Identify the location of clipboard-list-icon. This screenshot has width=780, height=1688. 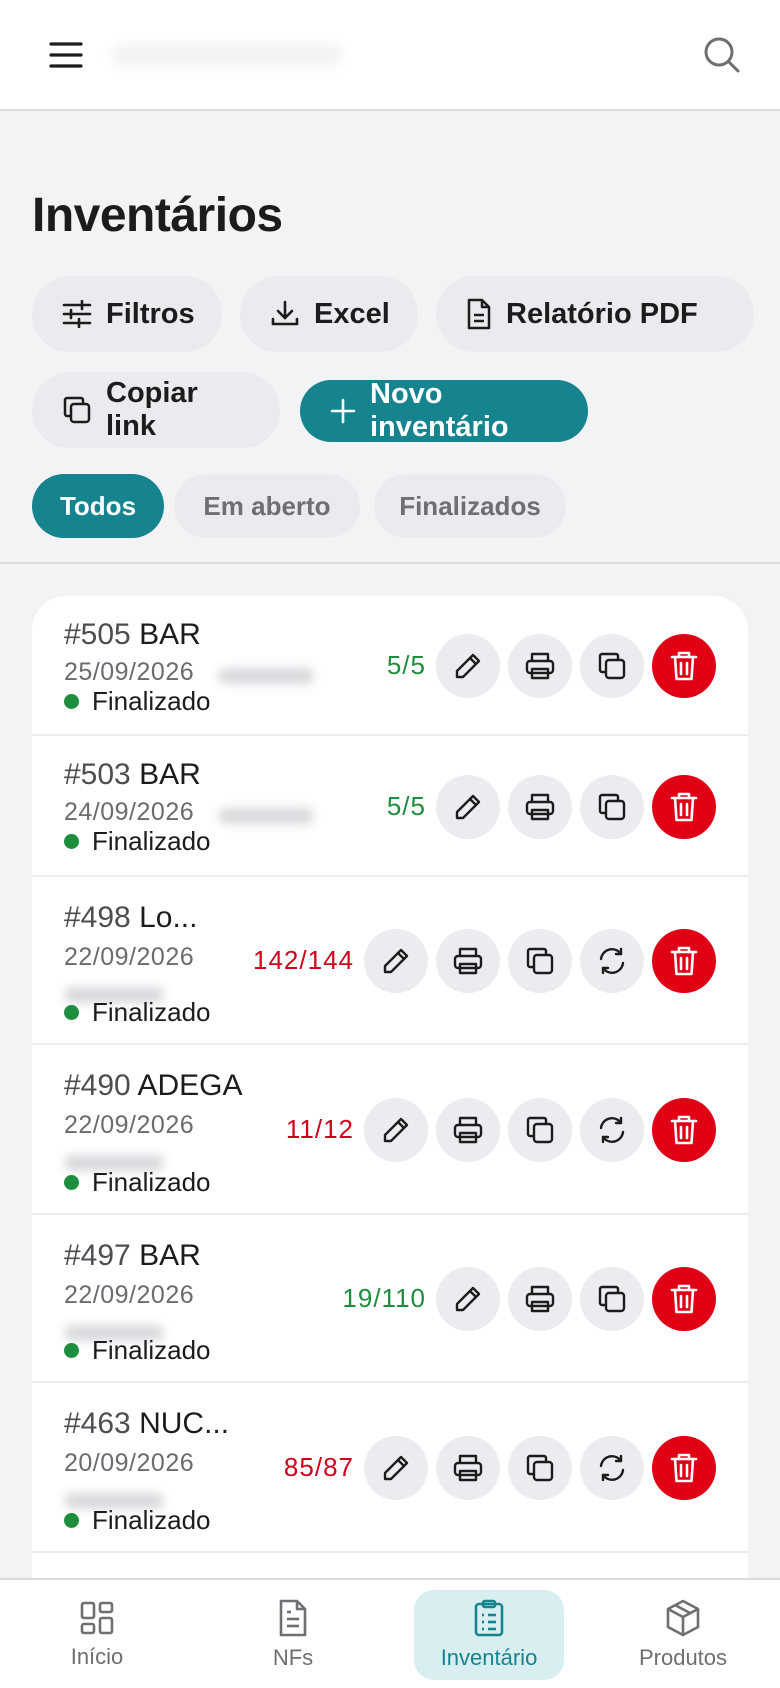
(489, 1618).